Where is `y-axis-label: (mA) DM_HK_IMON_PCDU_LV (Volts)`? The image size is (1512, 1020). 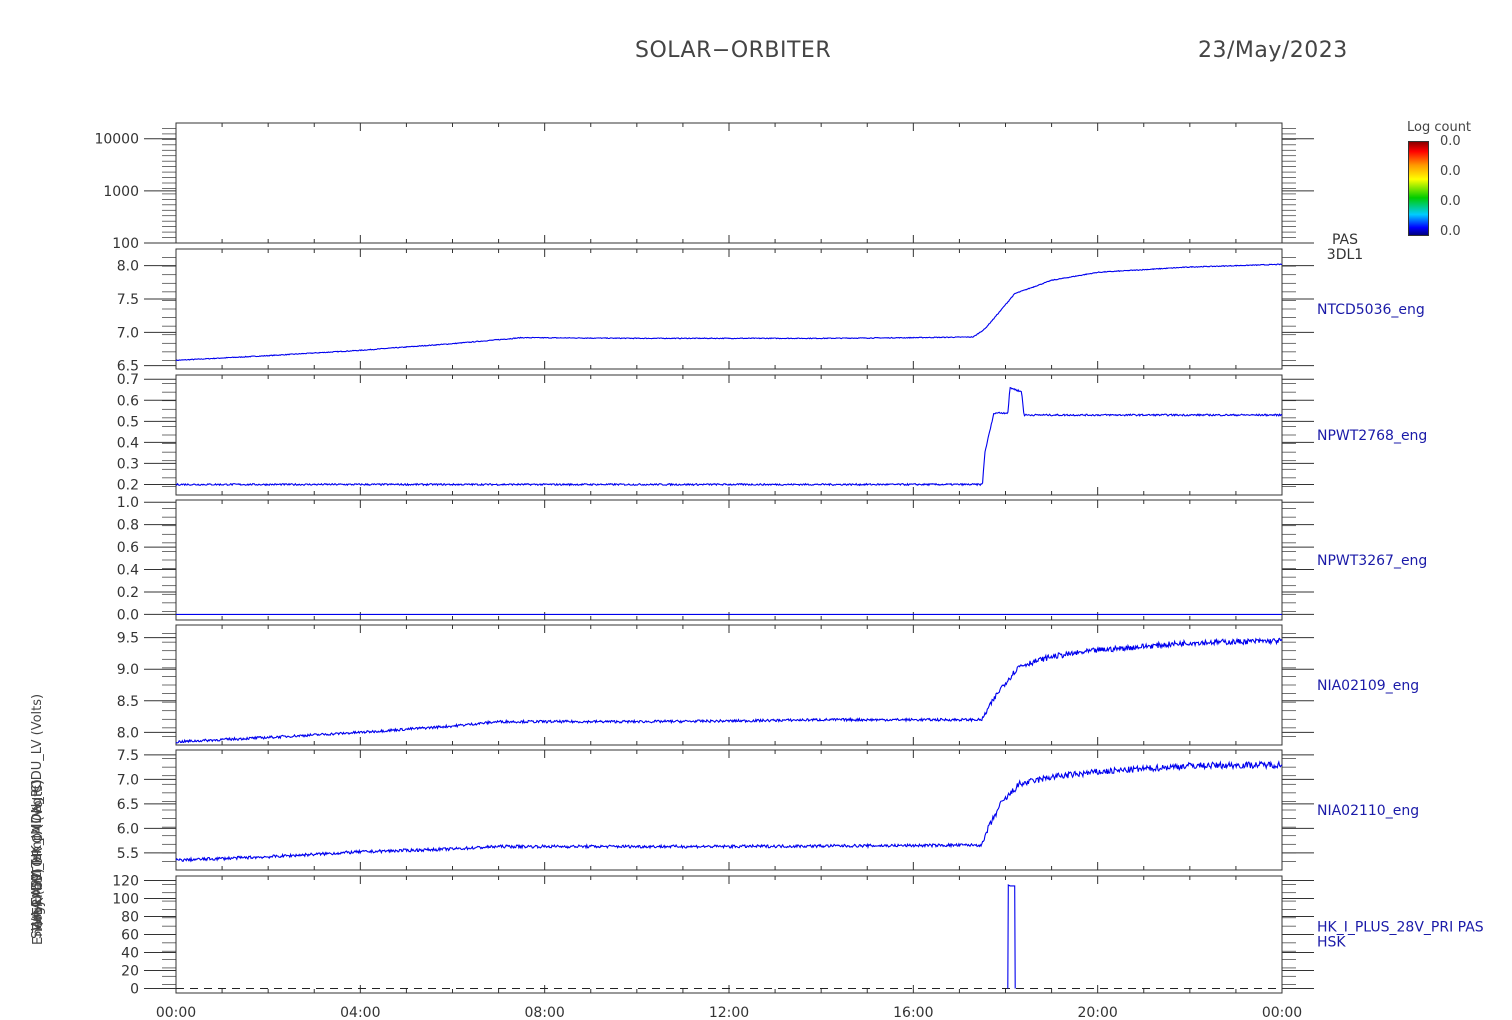 y-axis-label: (mA) DM_HK_IMON_PCDU_LV (Volts) is located at coordinates (37, 810).